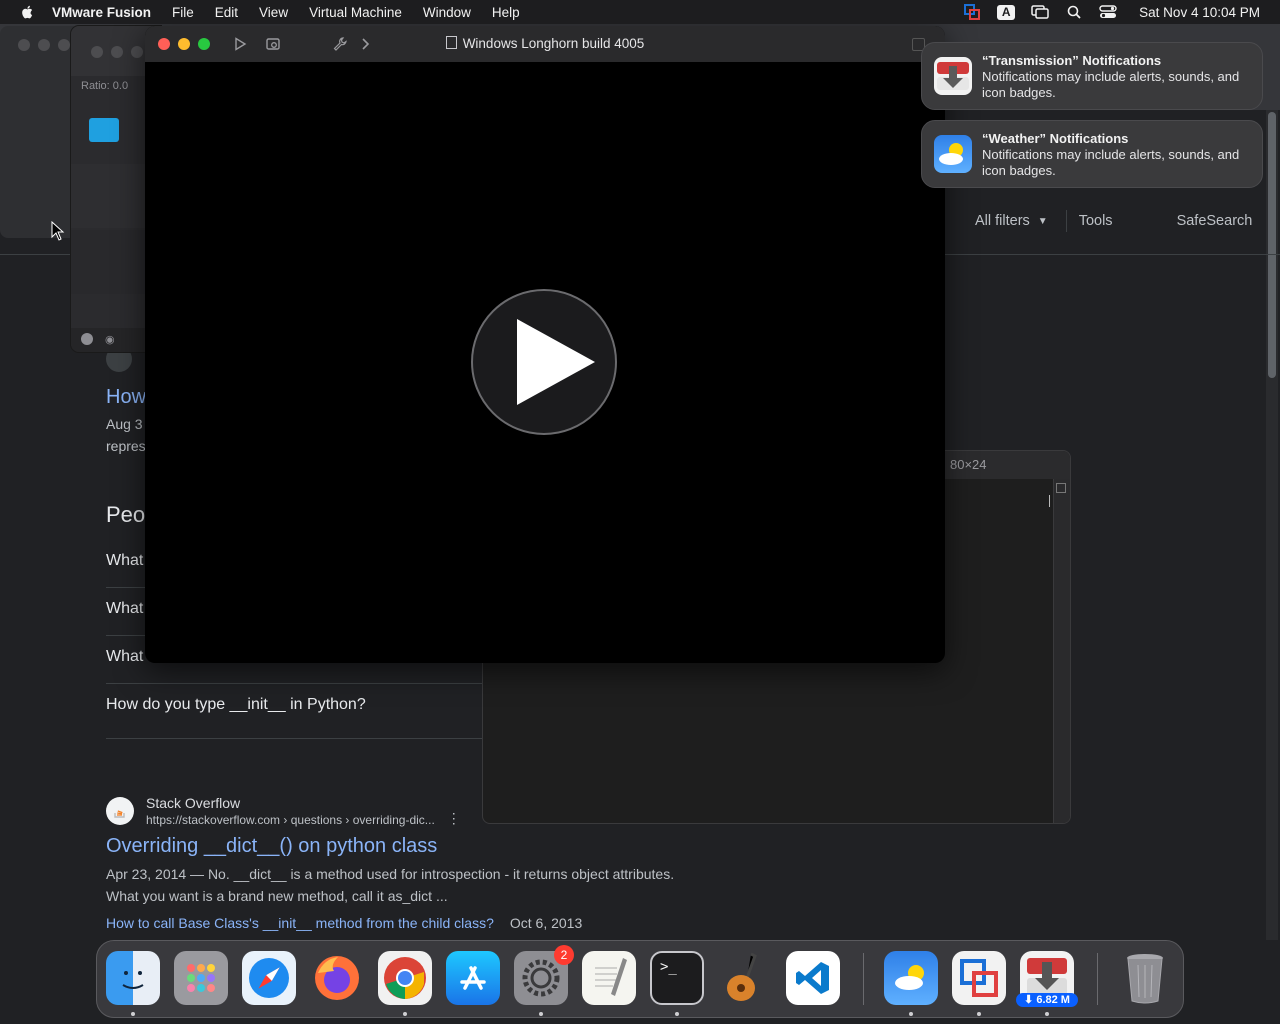 The width and height of the screenshot is (1280, 1024). I want to click on mouse-cursor-icon, so click(58, 231).